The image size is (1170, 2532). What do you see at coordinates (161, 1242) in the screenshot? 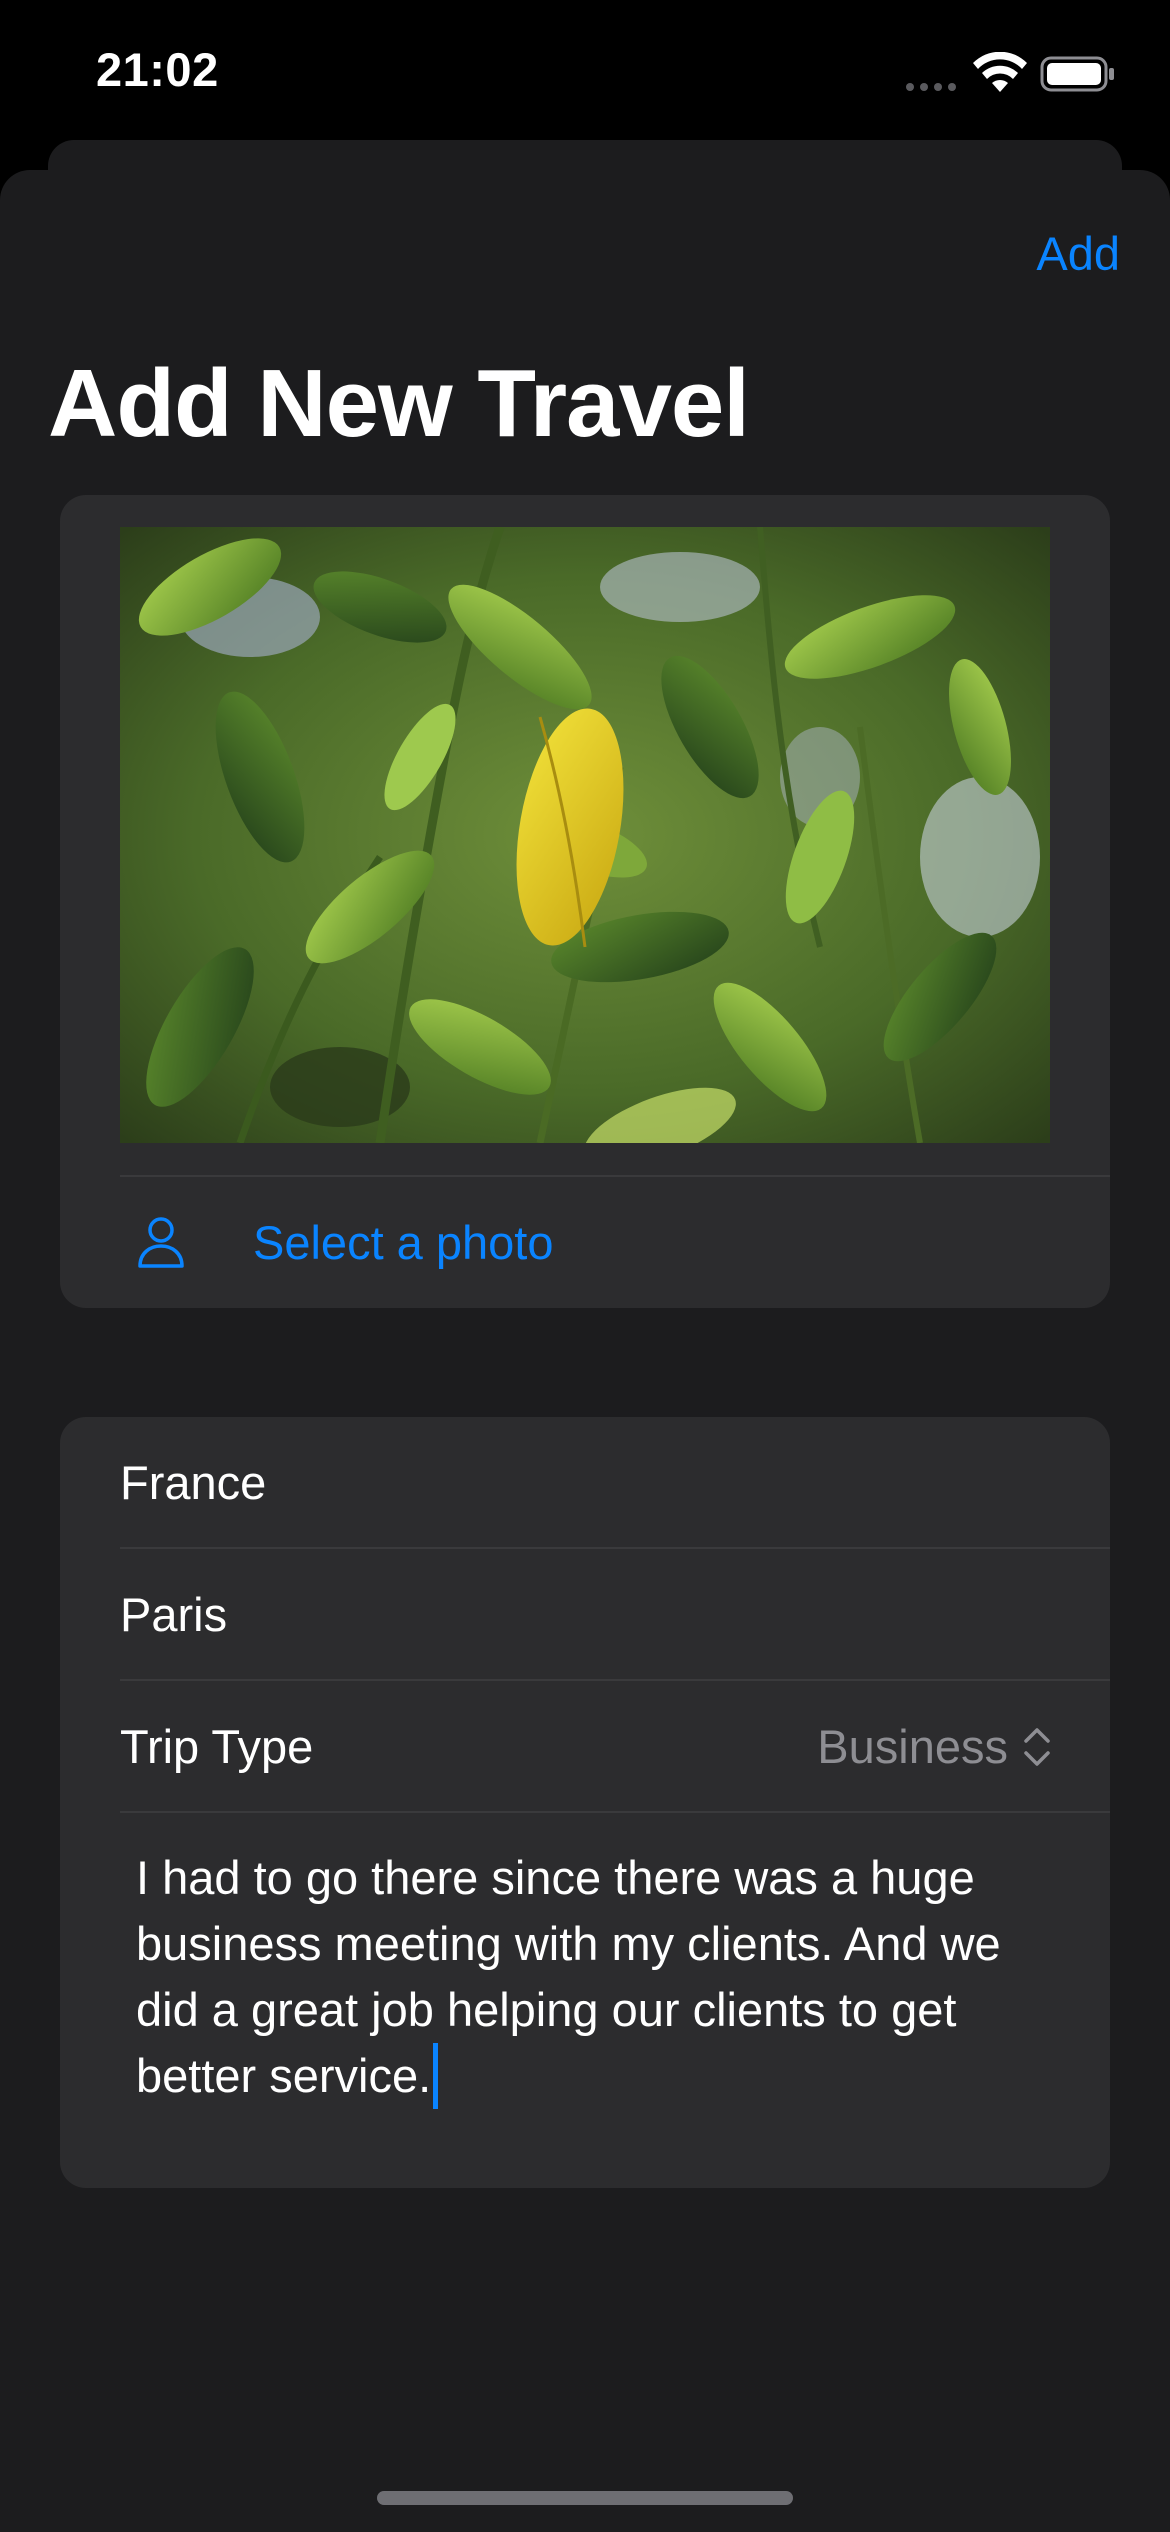
I see `person-icon` at bounding box center [161, 1242].